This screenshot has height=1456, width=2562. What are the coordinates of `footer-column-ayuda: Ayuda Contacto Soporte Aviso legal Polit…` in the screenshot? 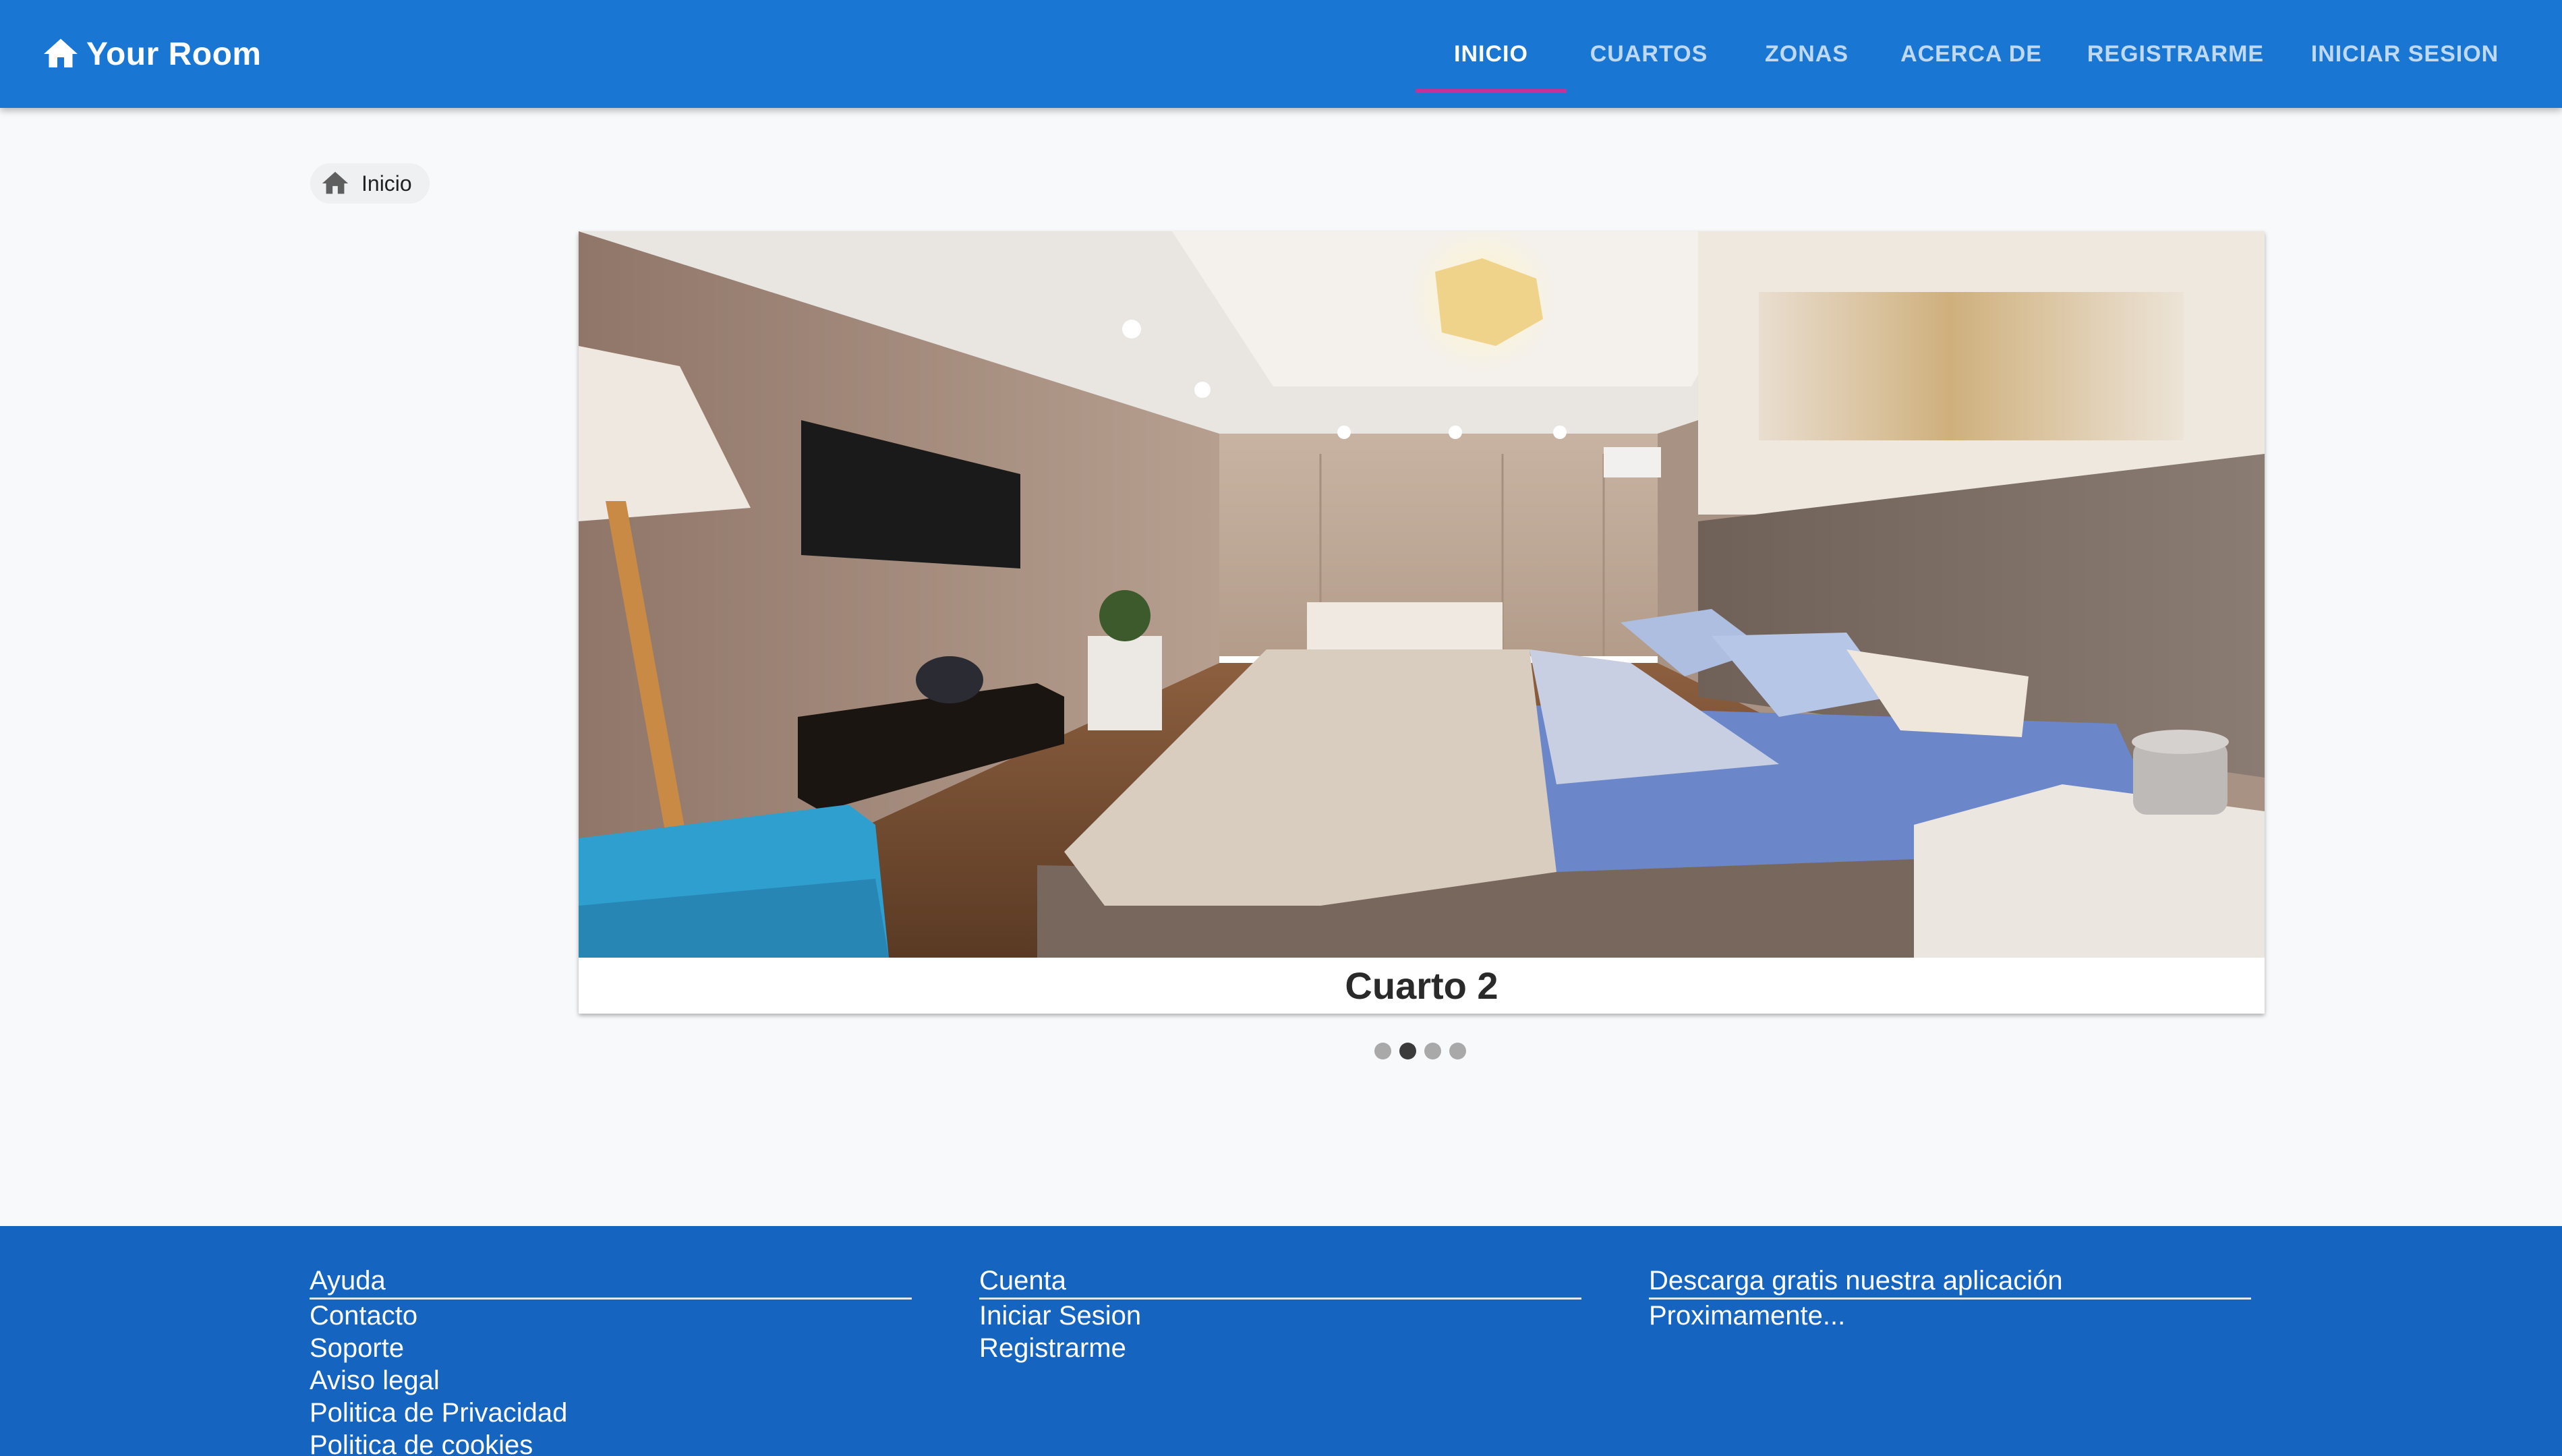 It's located at (611, 1360).